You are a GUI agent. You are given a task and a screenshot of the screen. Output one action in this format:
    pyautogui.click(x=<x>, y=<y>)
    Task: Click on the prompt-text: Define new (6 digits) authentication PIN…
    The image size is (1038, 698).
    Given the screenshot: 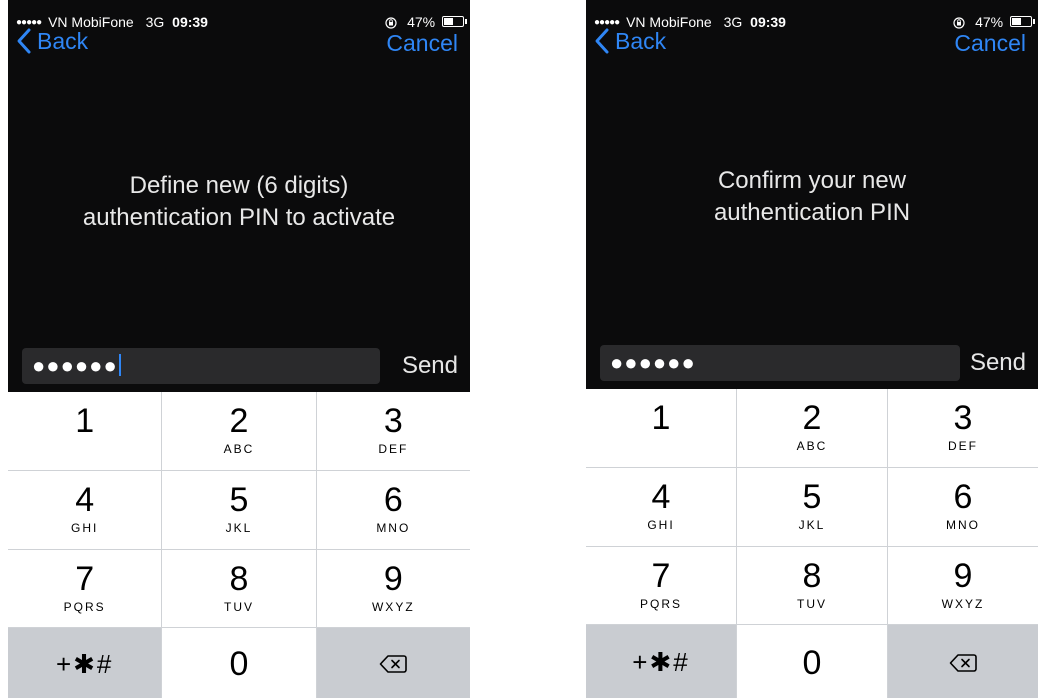 What is the action you would take?
    pyautogui.click(x=239, y=202)
    